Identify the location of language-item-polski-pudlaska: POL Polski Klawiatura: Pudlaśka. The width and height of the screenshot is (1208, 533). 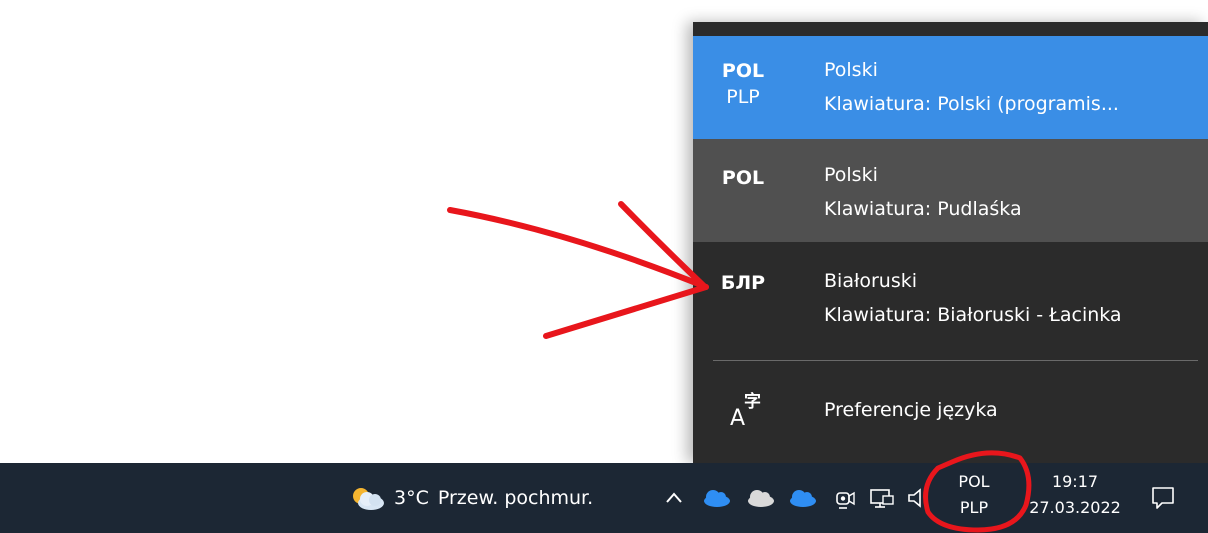
(950, 190).